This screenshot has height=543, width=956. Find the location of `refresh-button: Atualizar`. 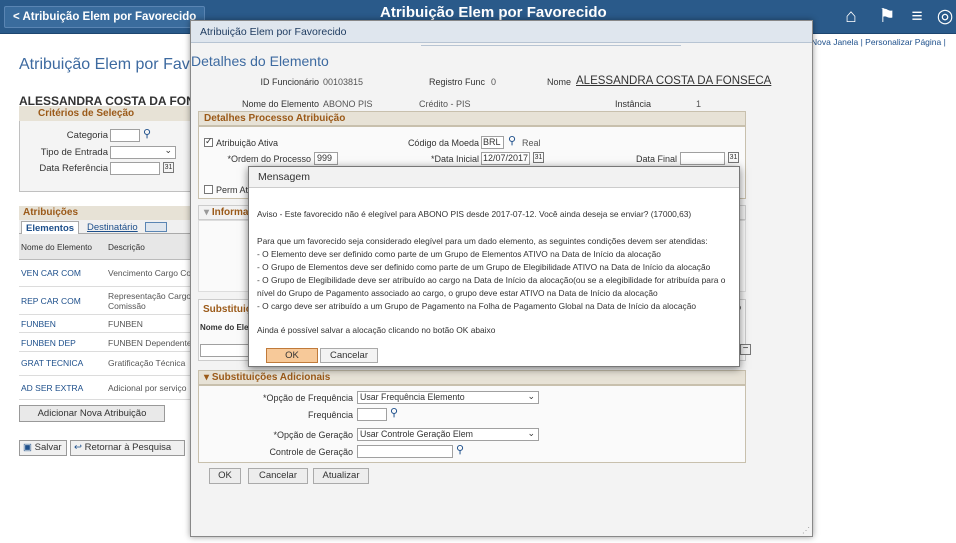

refresh-button: Atualizar is located at coordinates (341, 476).